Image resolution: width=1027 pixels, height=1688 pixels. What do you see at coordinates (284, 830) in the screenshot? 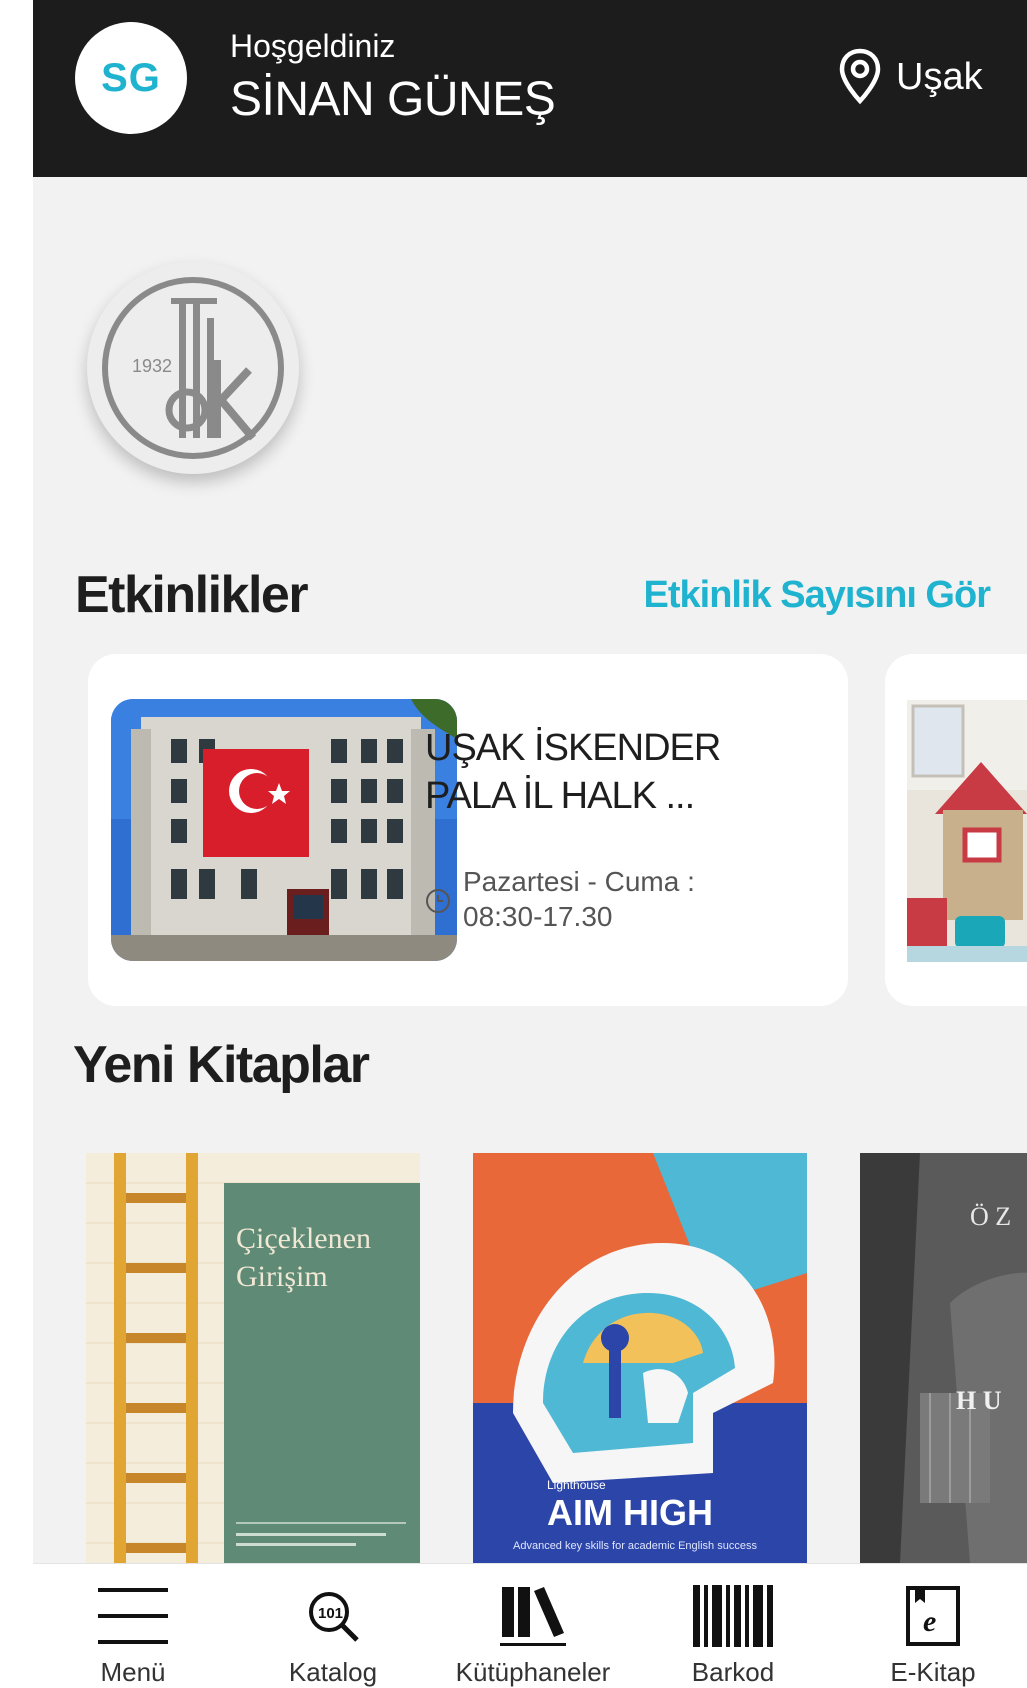
I see `event-image` at bounding box center [284, 830].